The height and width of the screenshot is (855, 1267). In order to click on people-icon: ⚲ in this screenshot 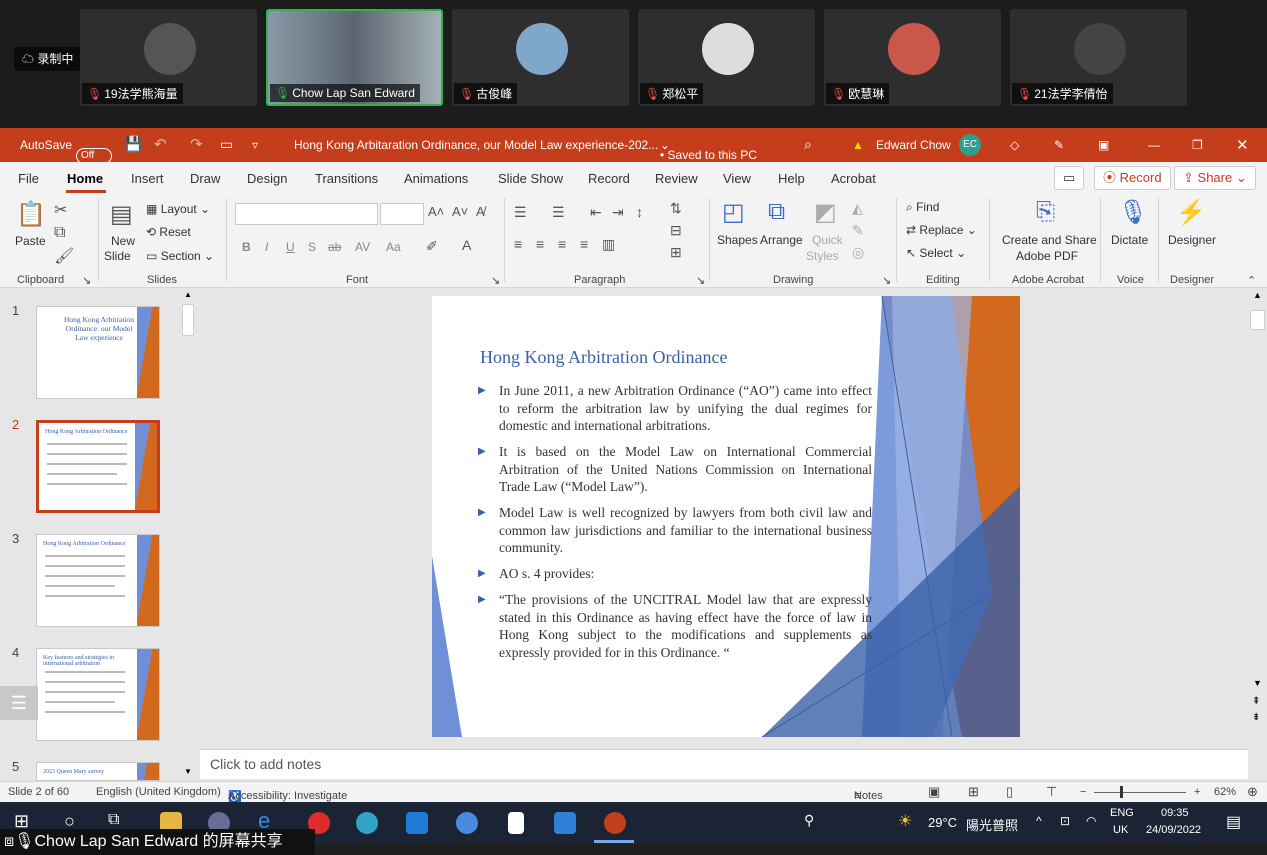, I will do `click(809, 820)`.